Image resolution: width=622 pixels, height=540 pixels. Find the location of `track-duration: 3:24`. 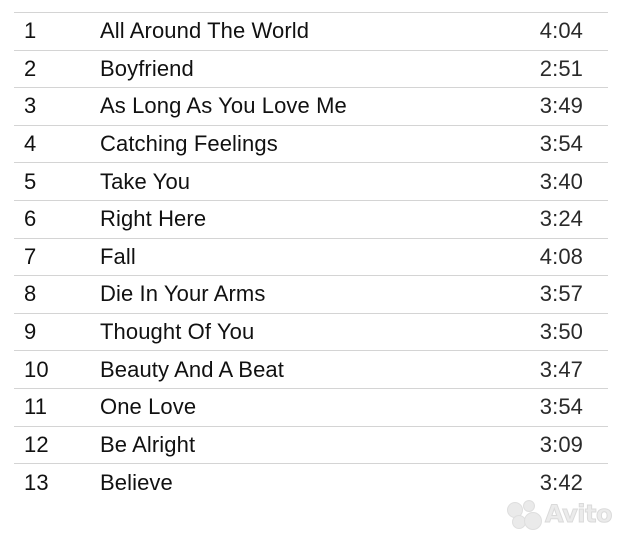

track-duration: 3:24 is located at coordinates (561, 219).